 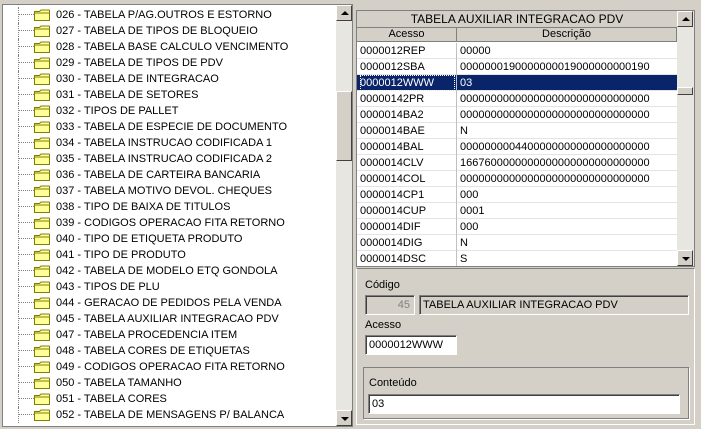 I want to click on tree-scroll-thumb, so click(x=344, y=126).